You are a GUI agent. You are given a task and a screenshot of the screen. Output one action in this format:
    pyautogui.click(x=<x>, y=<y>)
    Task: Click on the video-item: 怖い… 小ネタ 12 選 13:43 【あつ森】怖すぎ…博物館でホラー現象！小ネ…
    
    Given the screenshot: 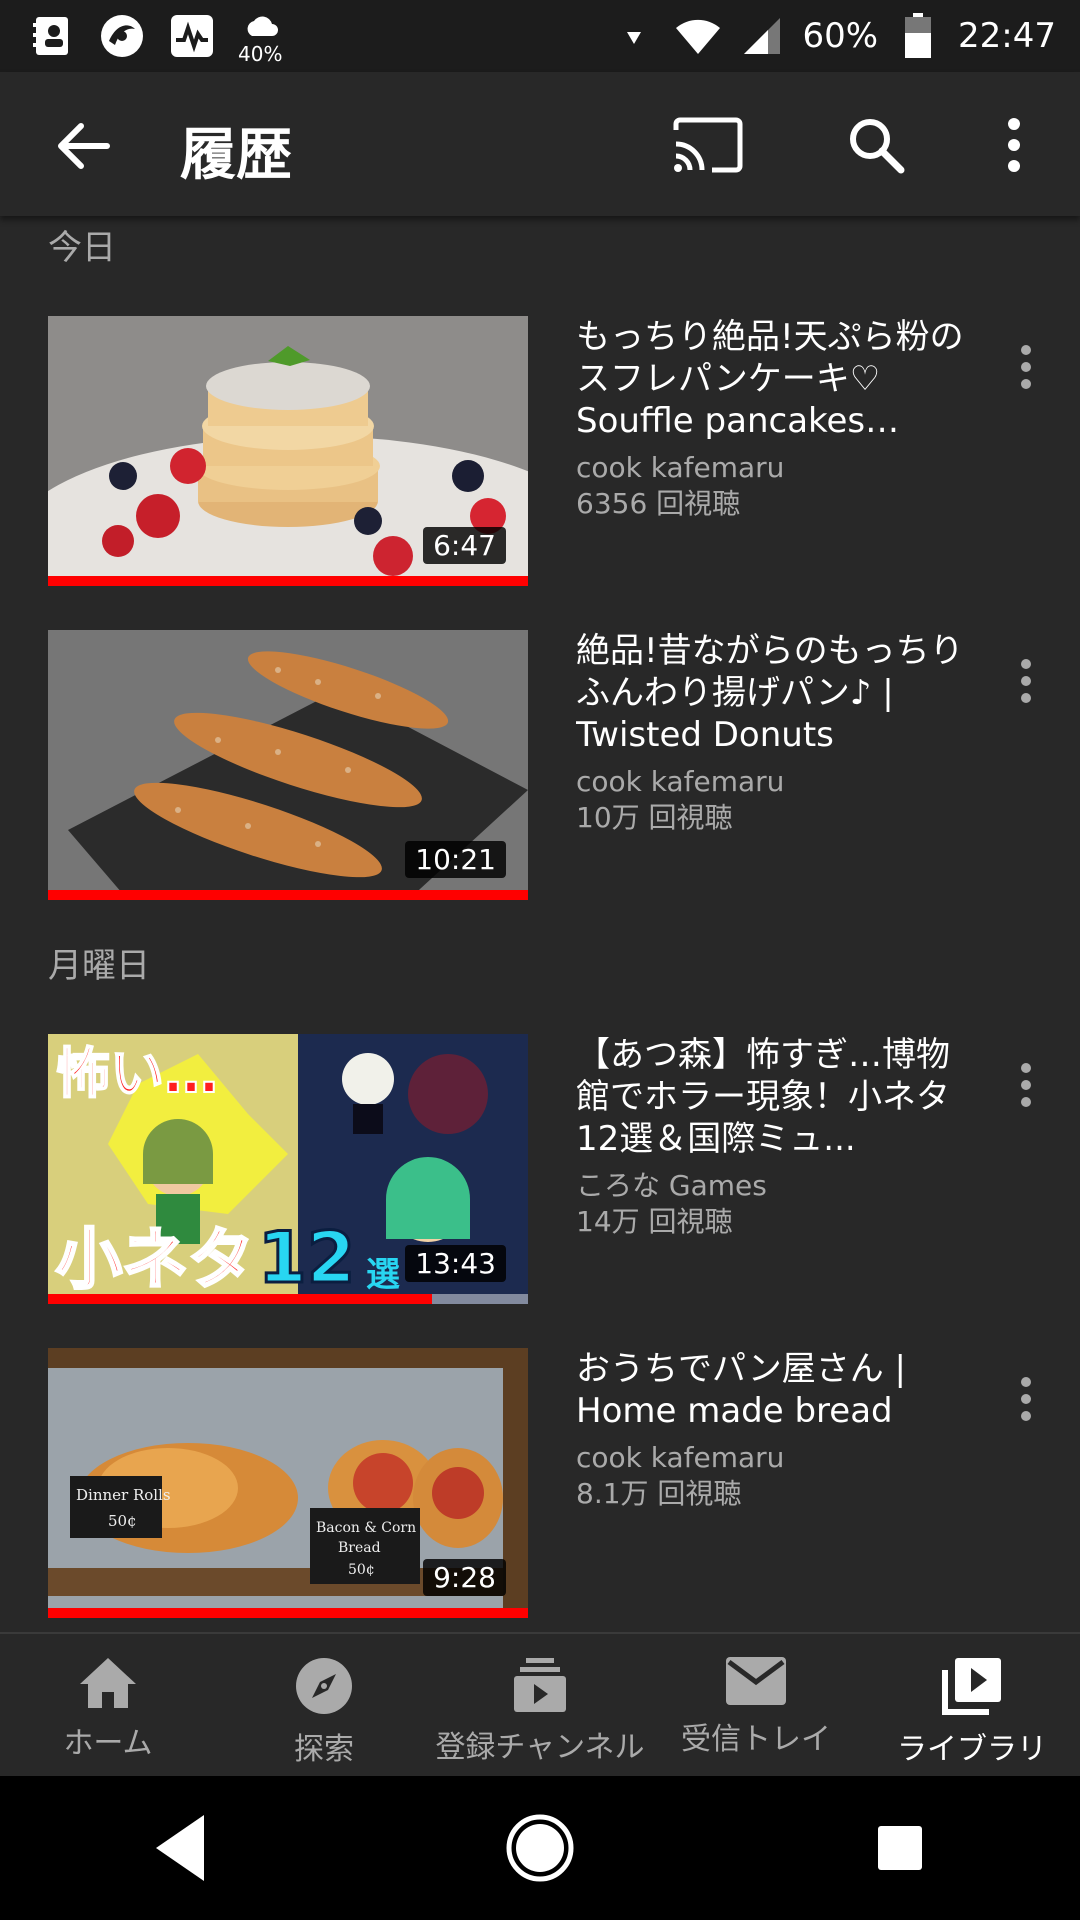 What is the action you would take?
    pyautogui.click(x=540, y=1169)
    